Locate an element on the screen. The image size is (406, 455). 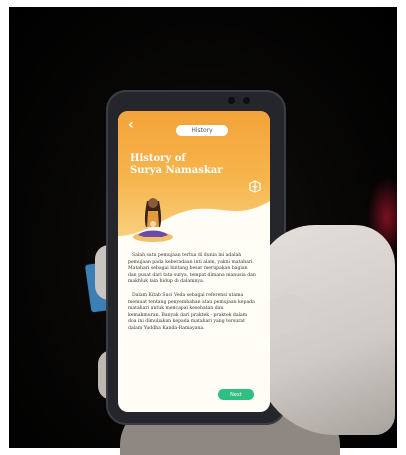
page-title: History of Surya Namaskar is located at coordinates (176, 165).